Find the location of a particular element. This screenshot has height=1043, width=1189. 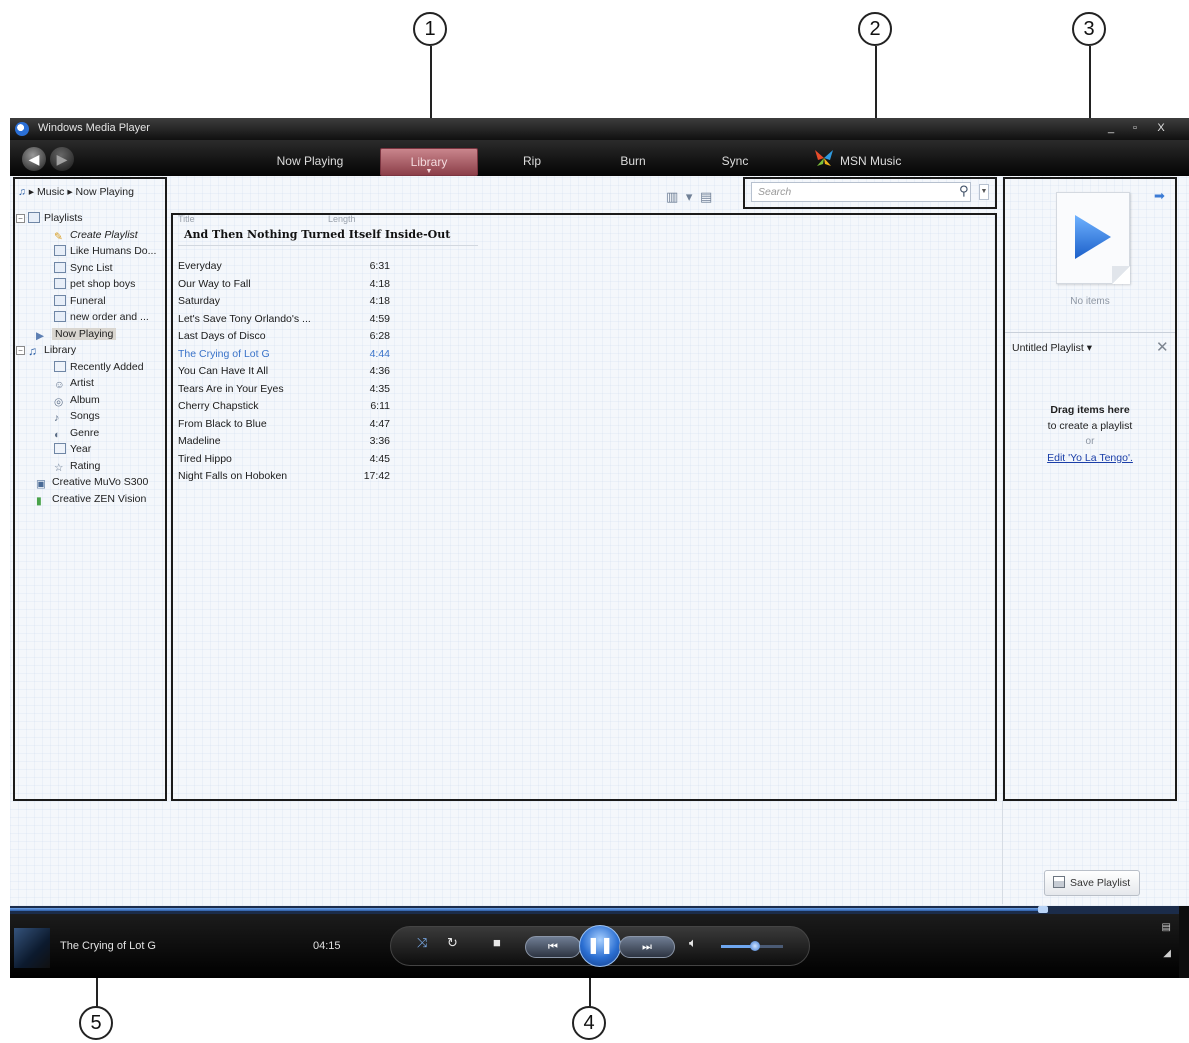

album-art-thumbnail is located at coordinates (32, 948).